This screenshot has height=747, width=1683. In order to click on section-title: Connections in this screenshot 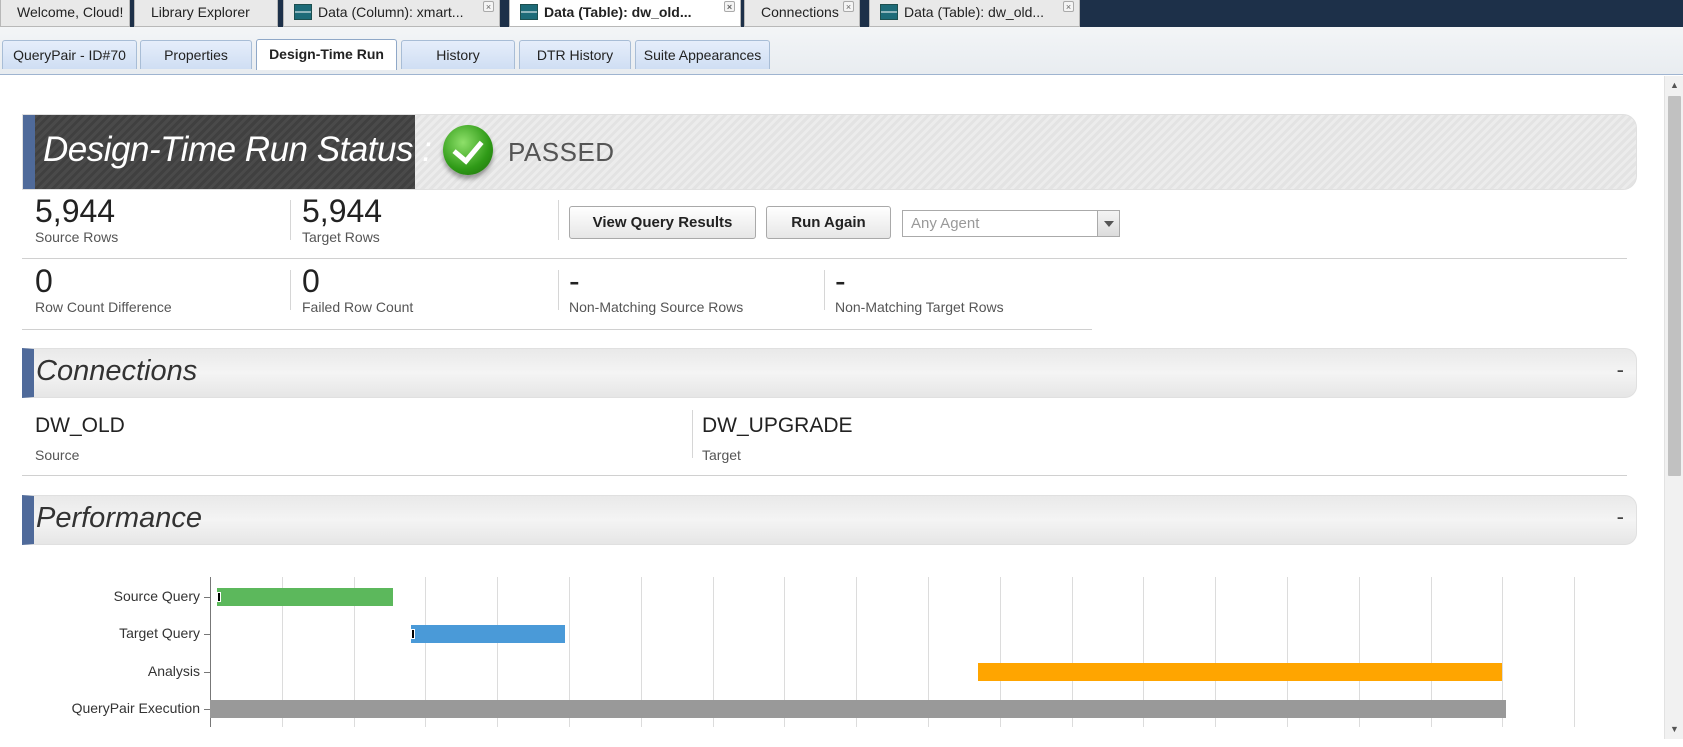, I will do `click(117, 371)`.